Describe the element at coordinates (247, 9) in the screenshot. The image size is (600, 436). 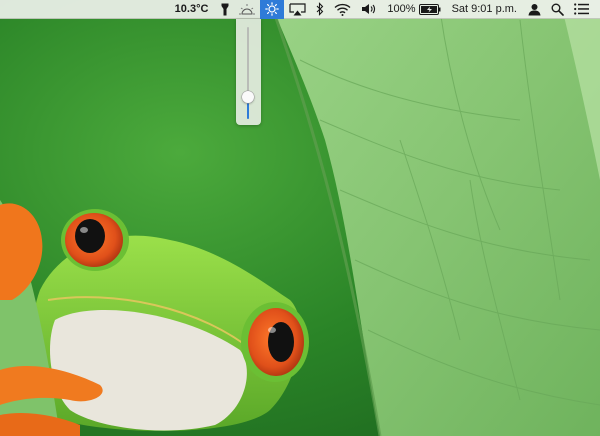
I see `dim-brightness-icon` at that location.